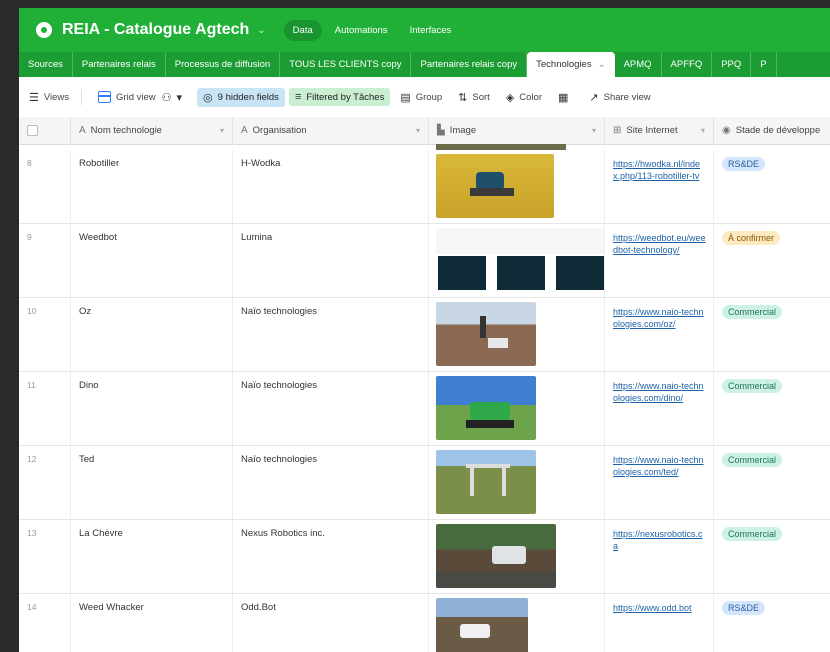 The image size is (830, 652). What do you see at coordinates (32, 130) in the screenshot?
I see `select-all-checkbox` at bounding box center [32, 130].